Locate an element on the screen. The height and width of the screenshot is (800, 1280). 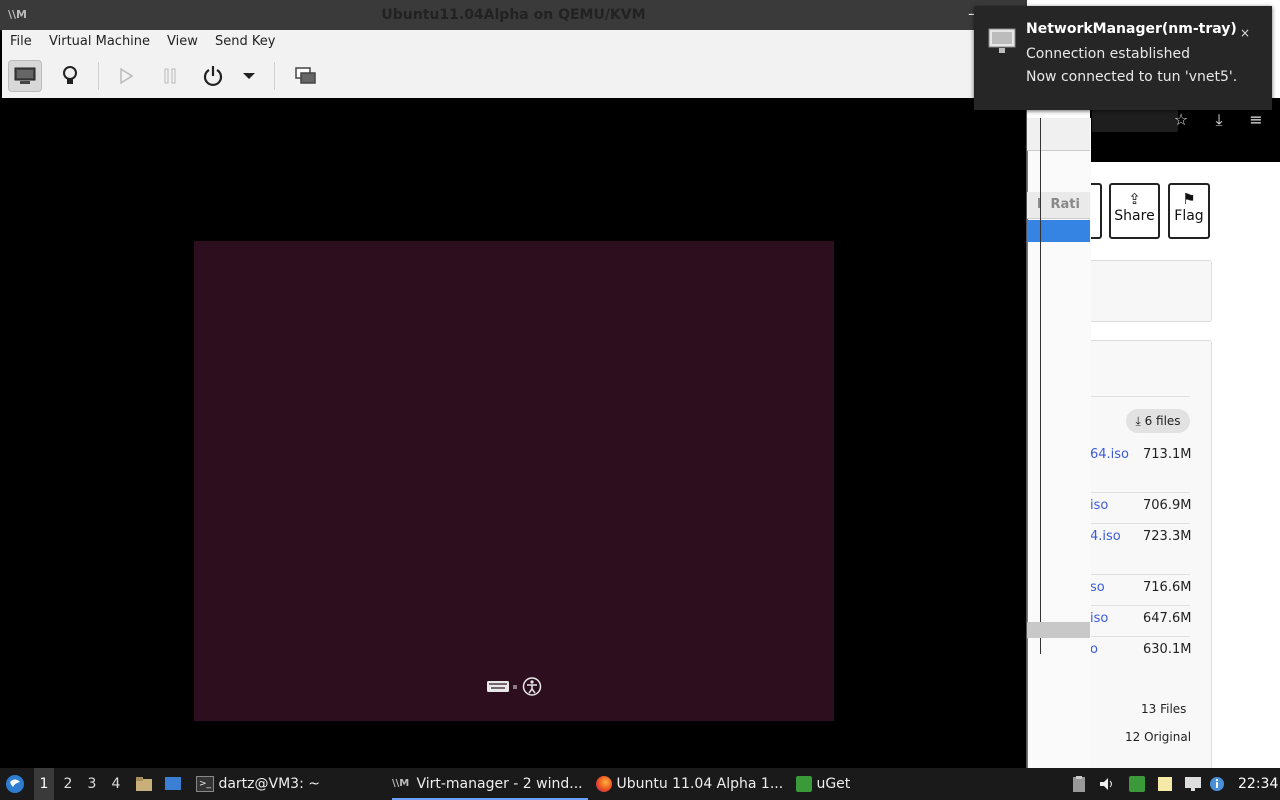
original-count: 12 Original is located at coordinates (1158, 737).